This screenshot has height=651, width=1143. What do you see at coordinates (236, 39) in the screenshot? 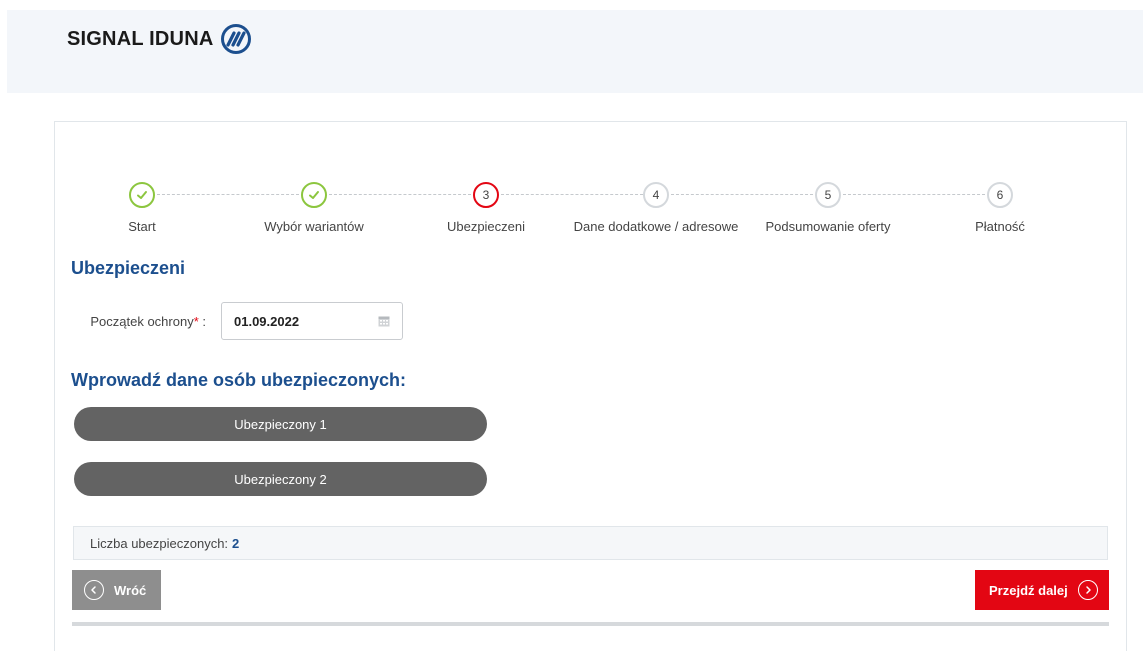
I see `signal-iduna-logo-icon` at bounding box center [236, 39].